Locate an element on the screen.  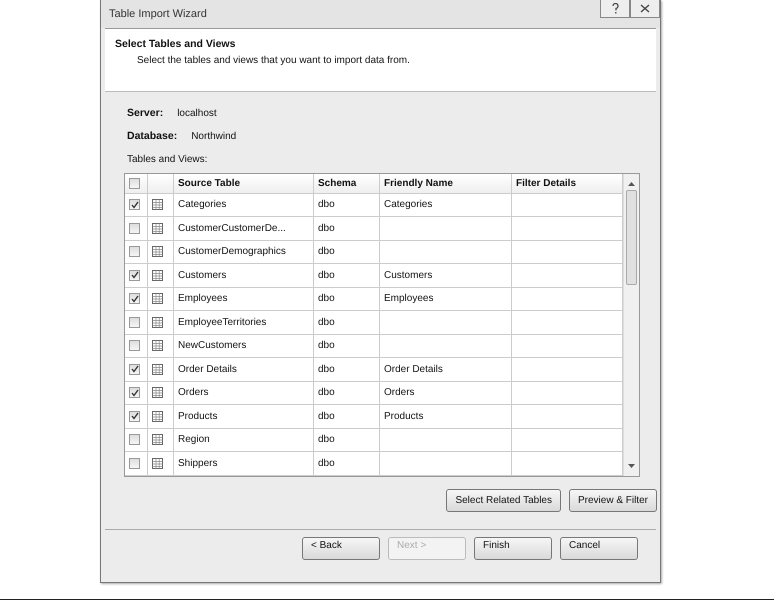
column-header: Friendly Name is located at coordinates (446, 183).